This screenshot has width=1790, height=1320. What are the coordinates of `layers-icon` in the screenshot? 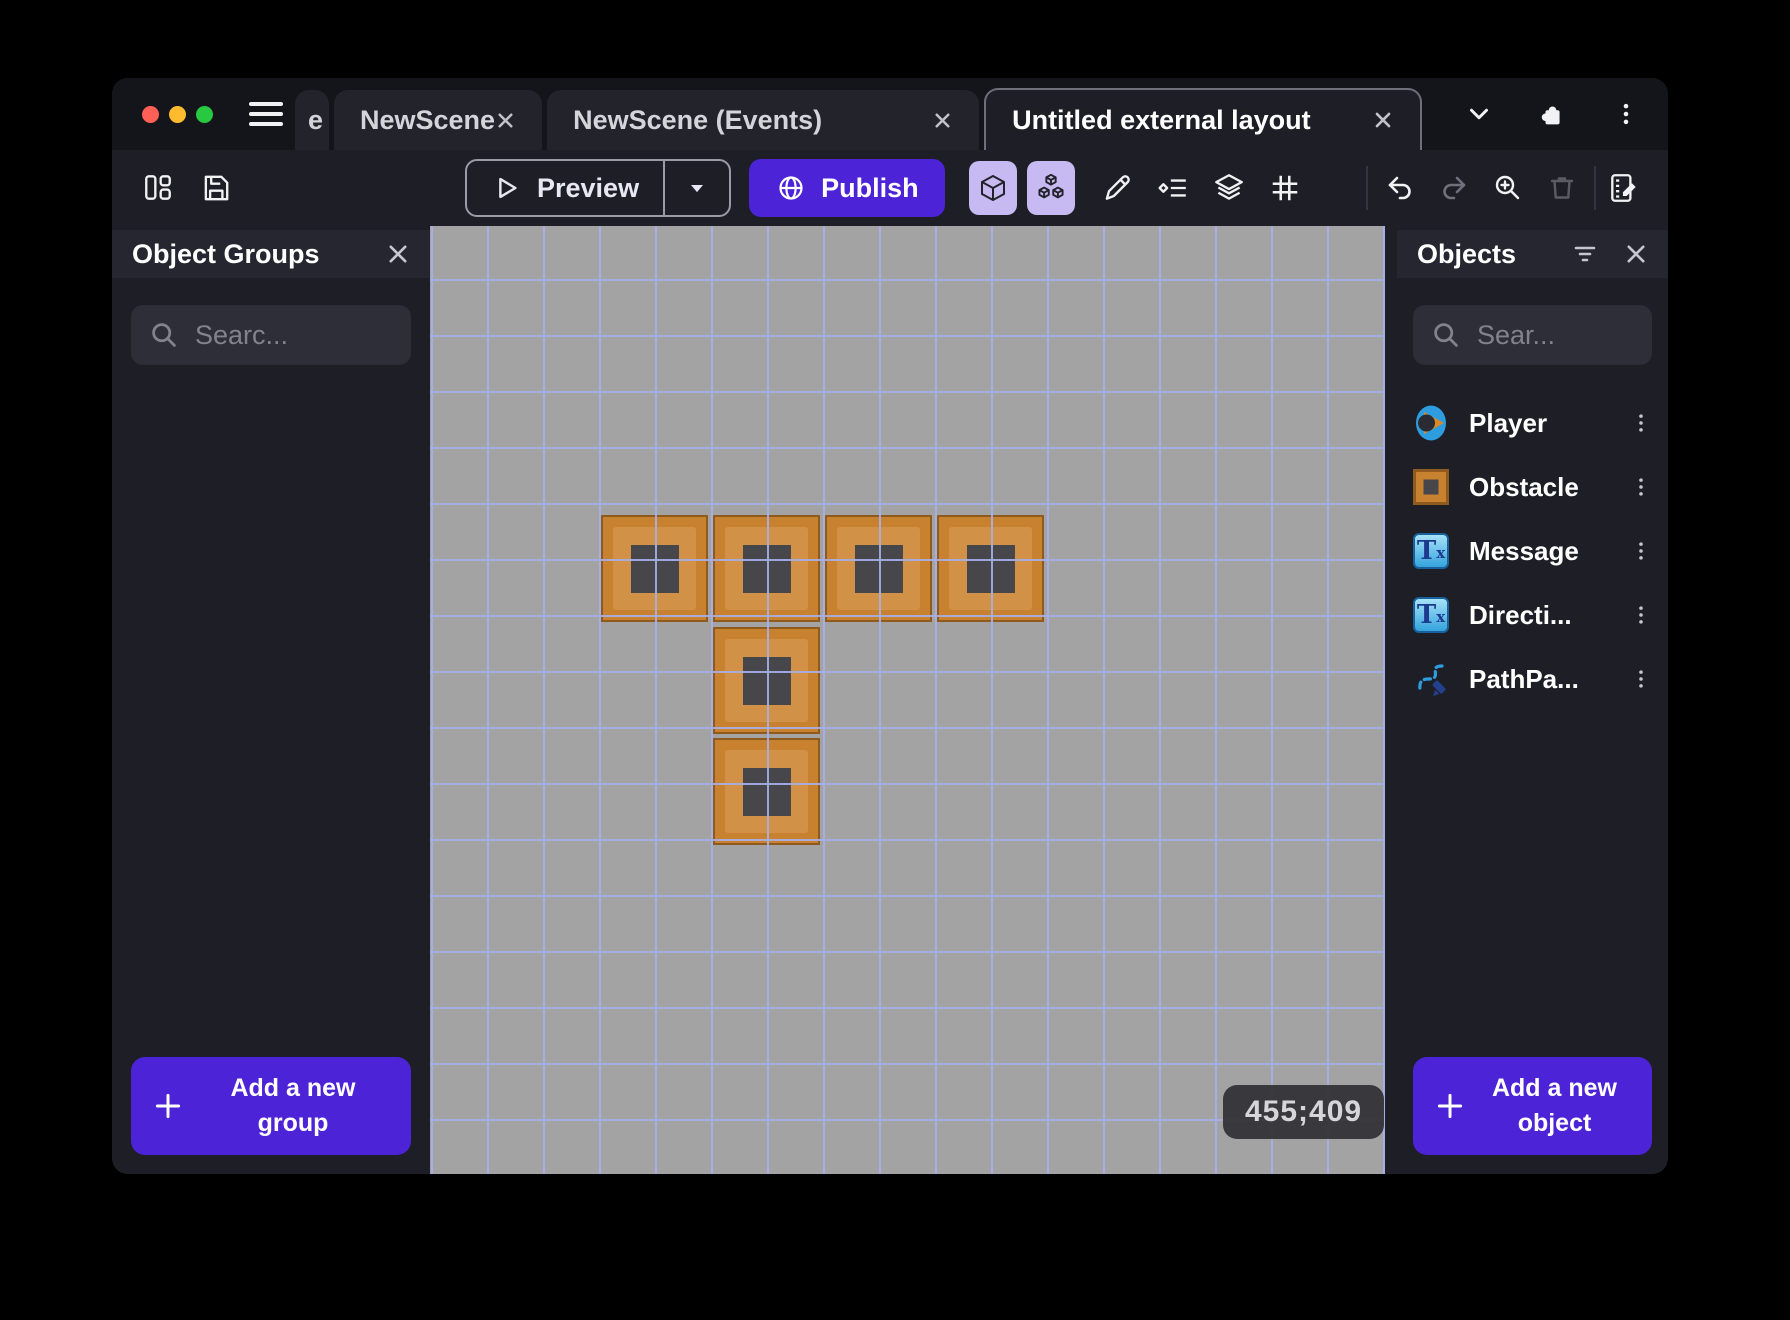 It's located at (1229, 188).